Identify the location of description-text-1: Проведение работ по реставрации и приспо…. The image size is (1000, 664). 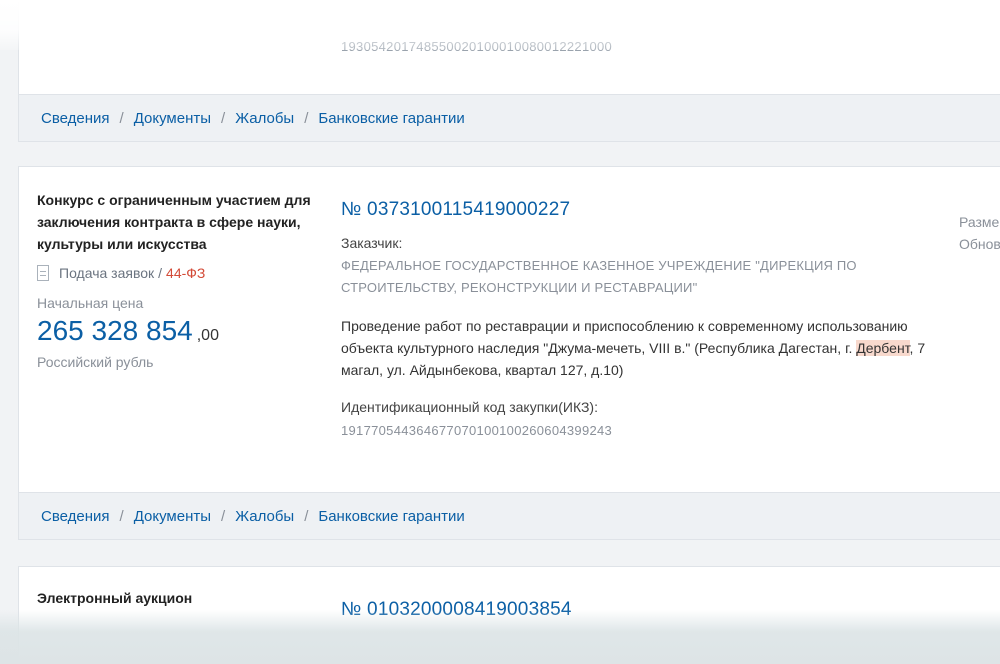
(624, 337).